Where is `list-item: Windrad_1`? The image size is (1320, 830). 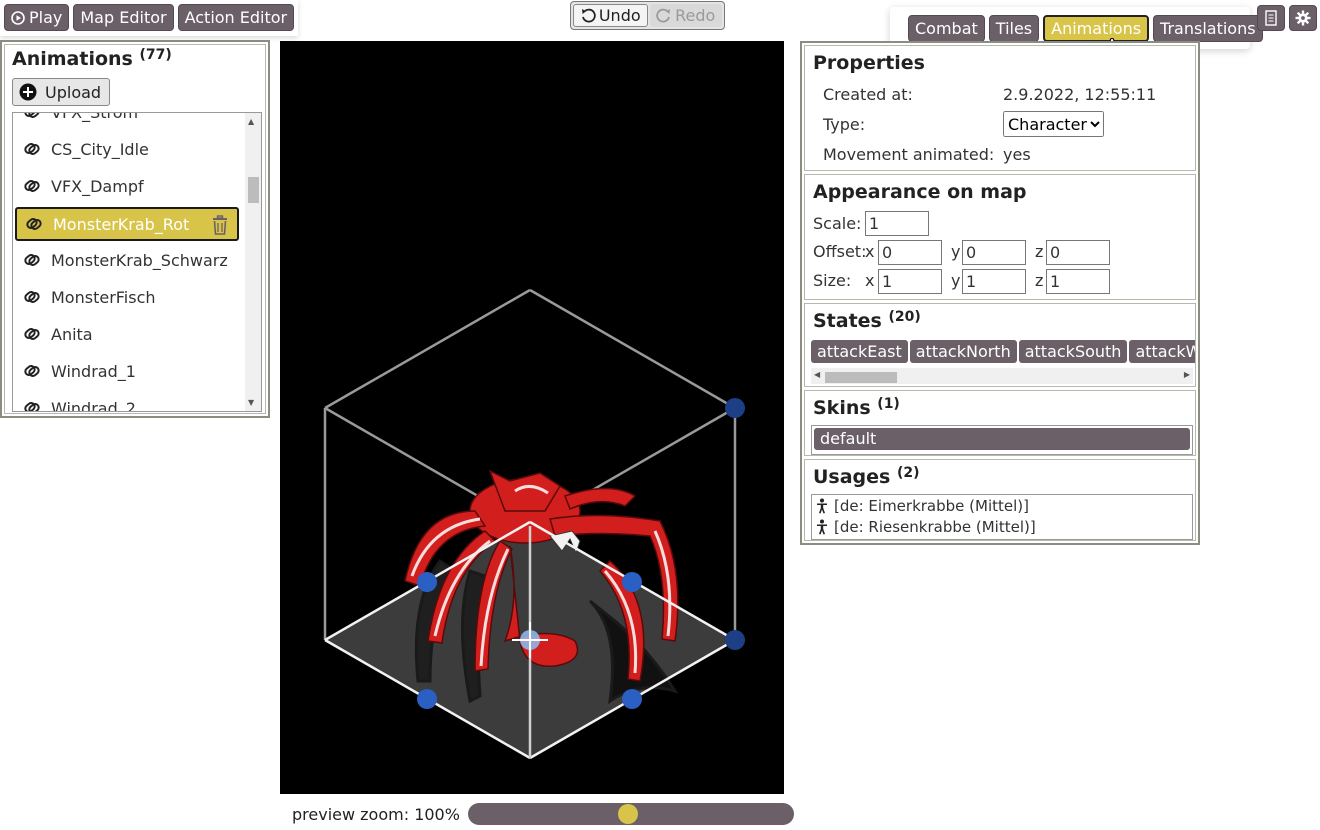 list-item: Windrad_1 is located at coordinates (130, 371).